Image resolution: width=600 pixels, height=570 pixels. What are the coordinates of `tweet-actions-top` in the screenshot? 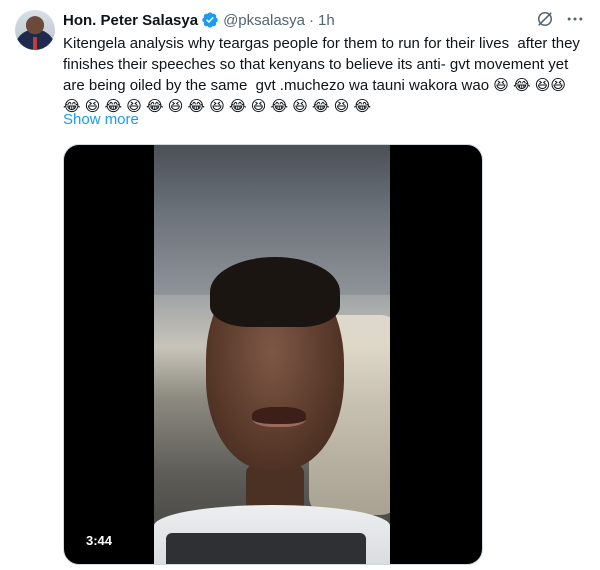 It's located at (560, 19).